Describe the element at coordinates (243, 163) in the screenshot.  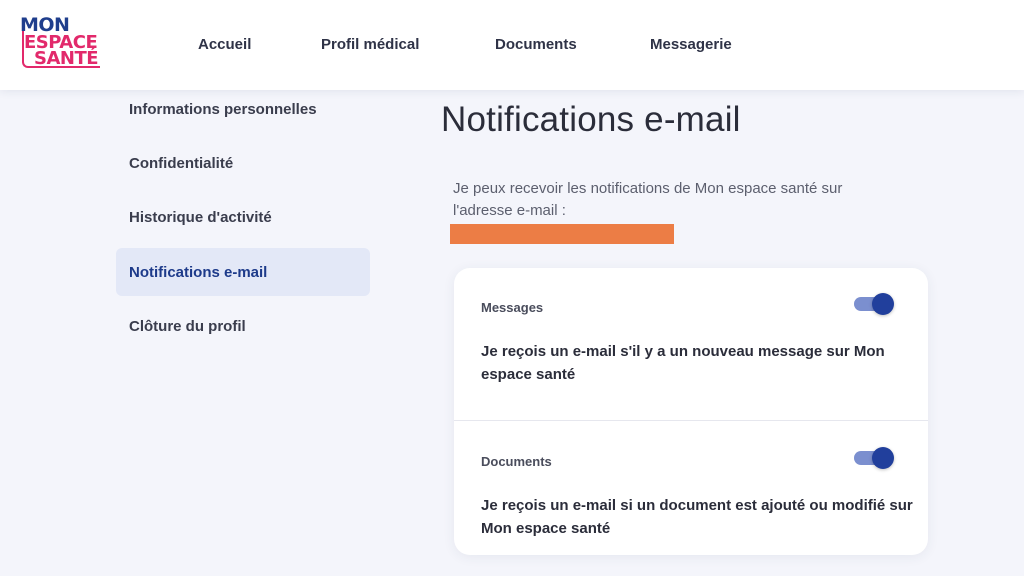
I see `sidebar-item-confidentialite: Confidentialité` at that location.